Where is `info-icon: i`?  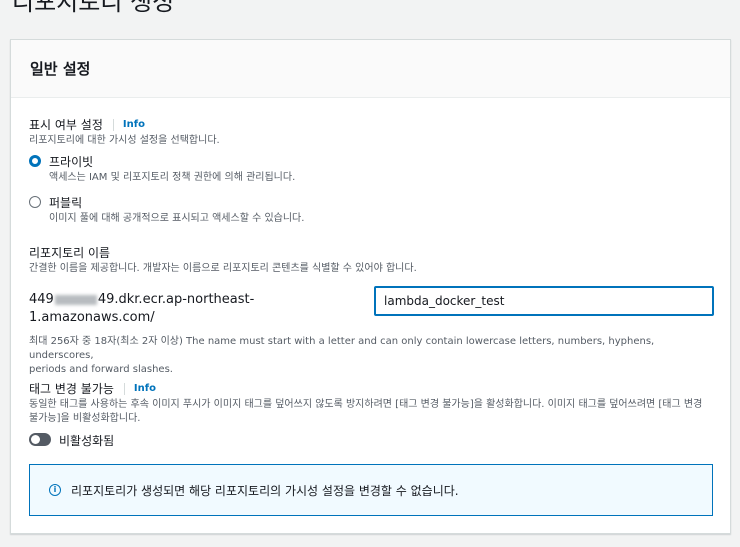 info-icon: i is located at coordinates (55, 490).